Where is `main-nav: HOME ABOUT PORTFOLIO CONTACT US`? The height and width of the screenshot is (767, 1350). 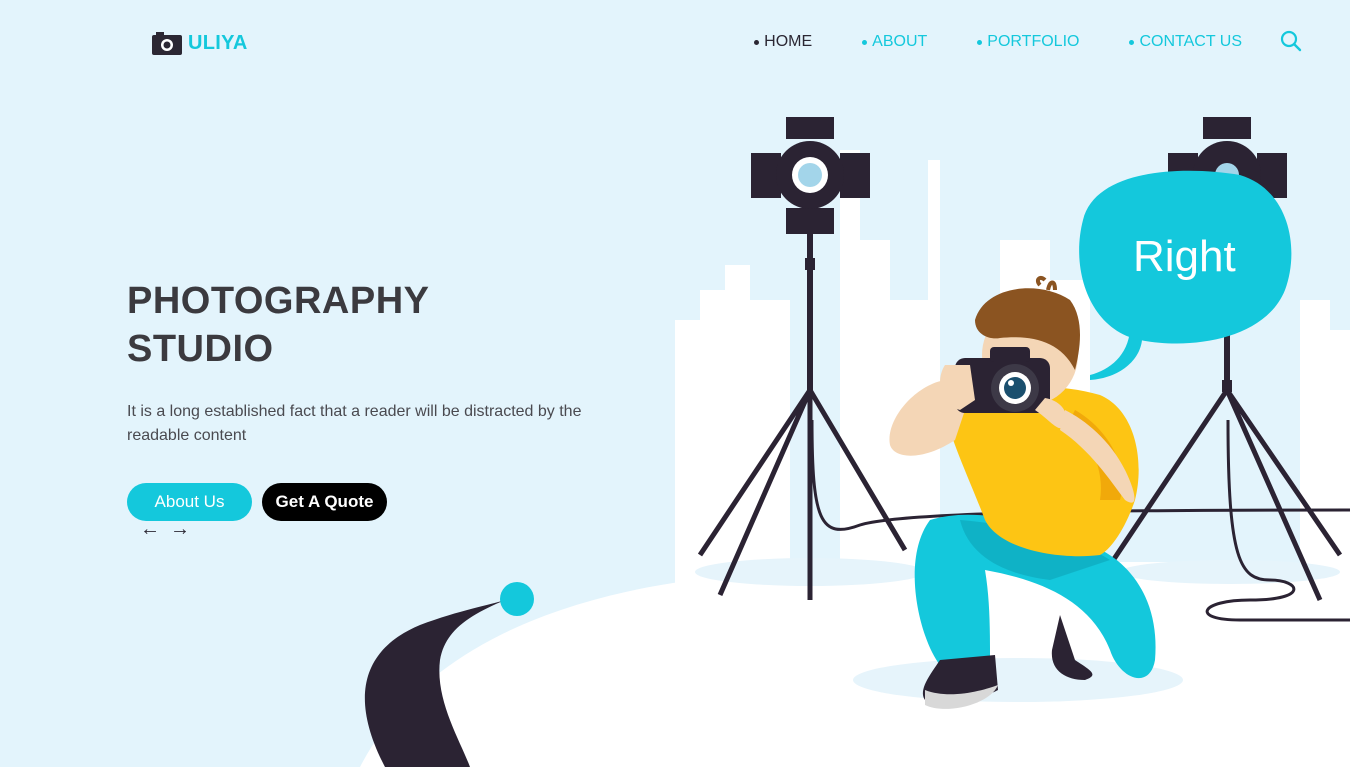 main-nav: HOME ABOUT PORTFOLIO CONTACT US is located at coordinates (998, 42).